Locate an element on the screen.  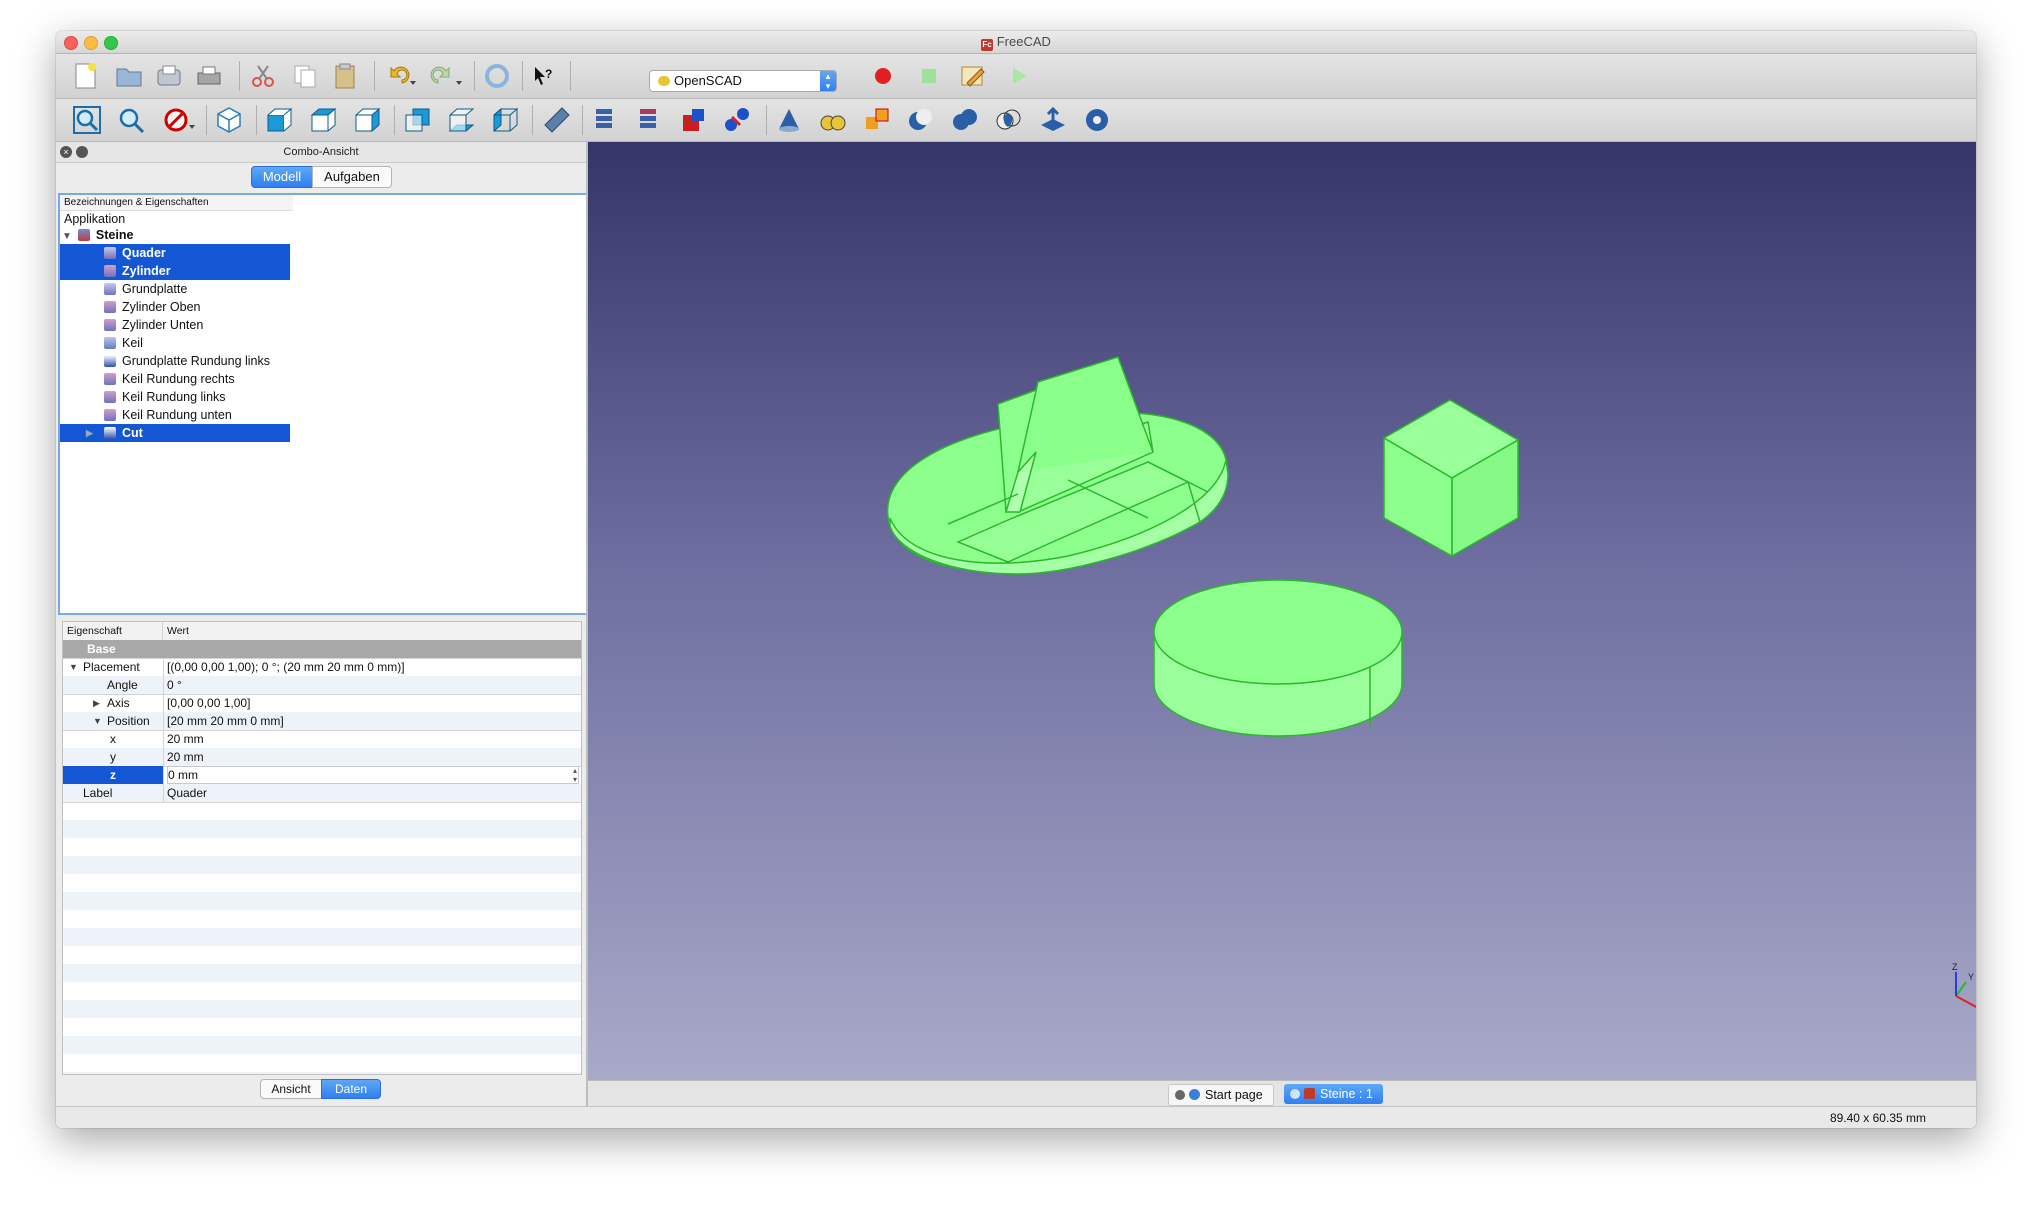
explode-group-button is located at coordinates (649, 120).